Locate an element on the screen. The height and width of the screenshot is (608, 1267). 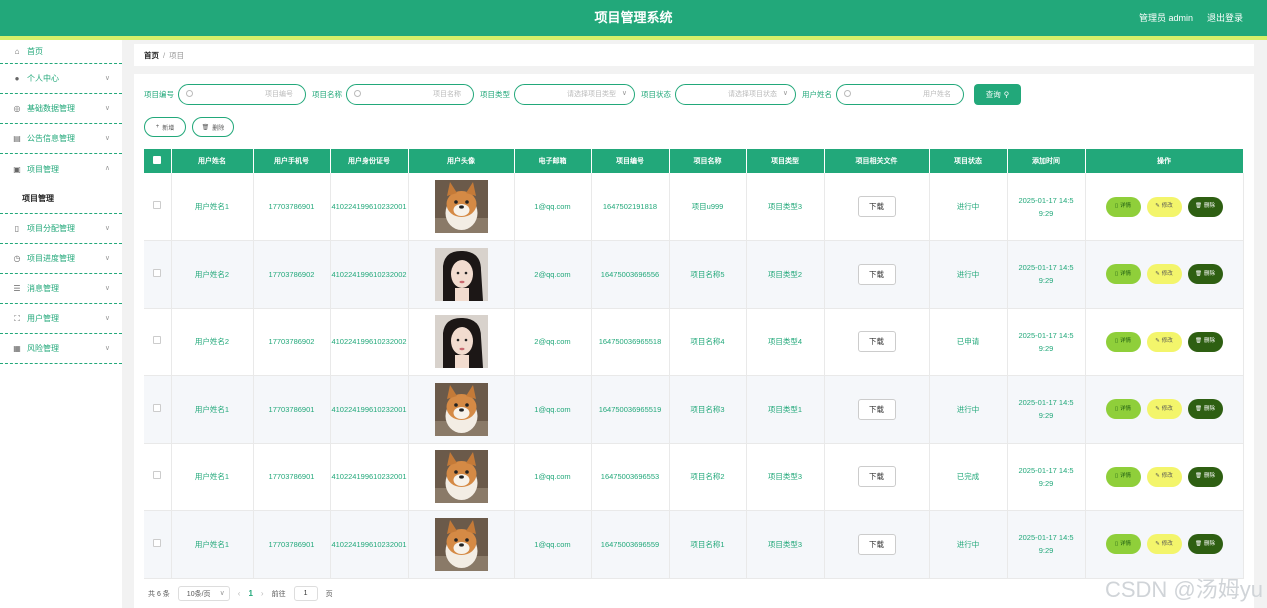
breadcrumb: 首页 / 项目 is located at coordinates (694, 55).